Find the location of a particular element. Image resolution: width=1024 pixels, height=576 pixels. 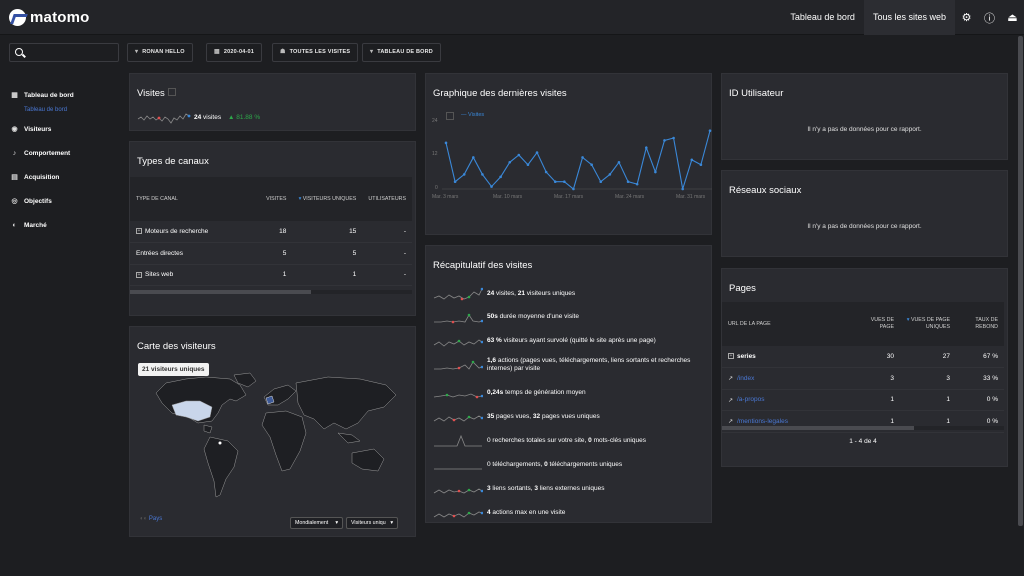

row-label: /mentions-legales is located at coordinates (762, 421).